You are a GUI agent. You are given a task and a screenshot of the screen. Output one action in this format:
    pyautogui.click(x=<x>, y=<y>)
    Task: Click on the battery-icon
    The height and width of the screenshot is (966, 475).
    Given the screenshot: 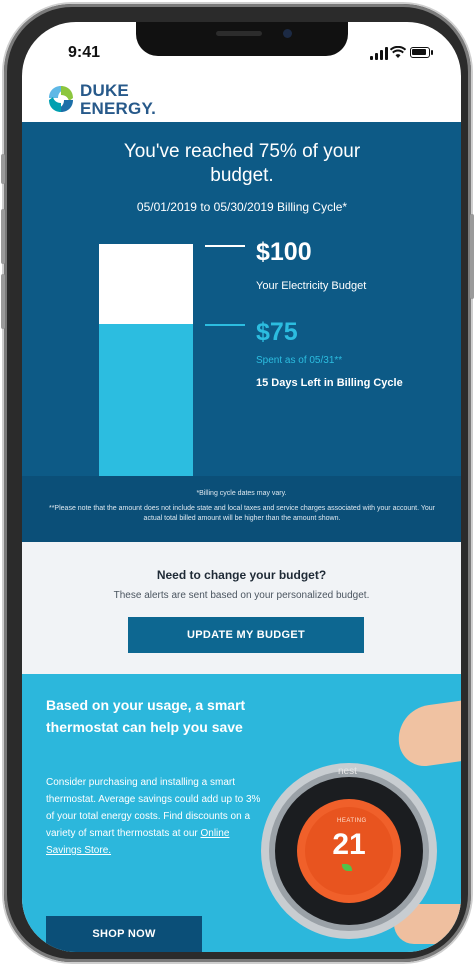 What is the action you would take?
    pyautogui.click(x=420, y=52)
    